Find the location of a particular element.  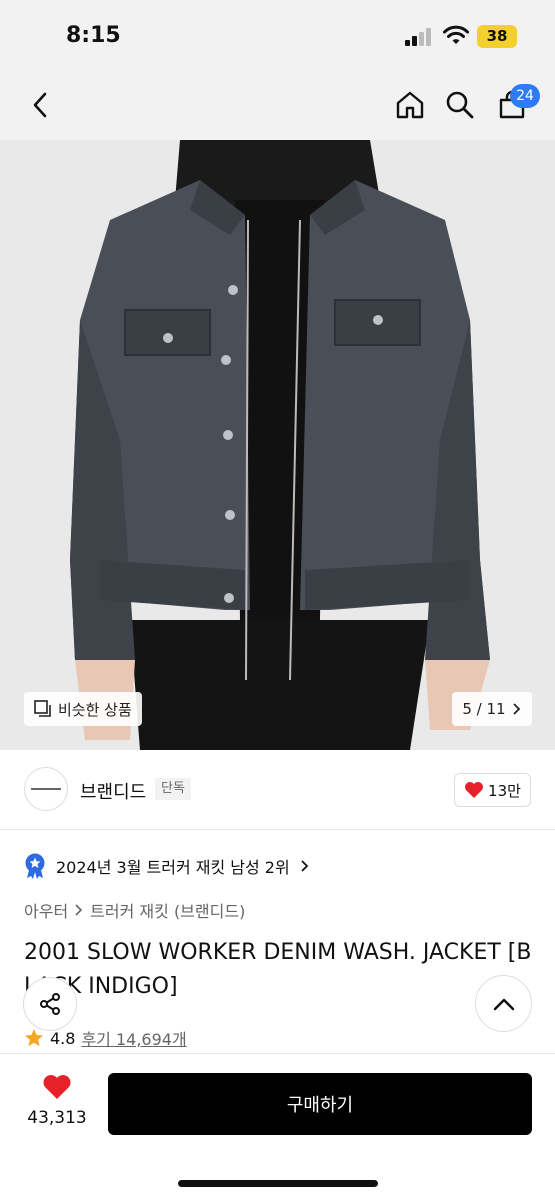

cart-count-badge: 24 is located at coordinates (525, 96).